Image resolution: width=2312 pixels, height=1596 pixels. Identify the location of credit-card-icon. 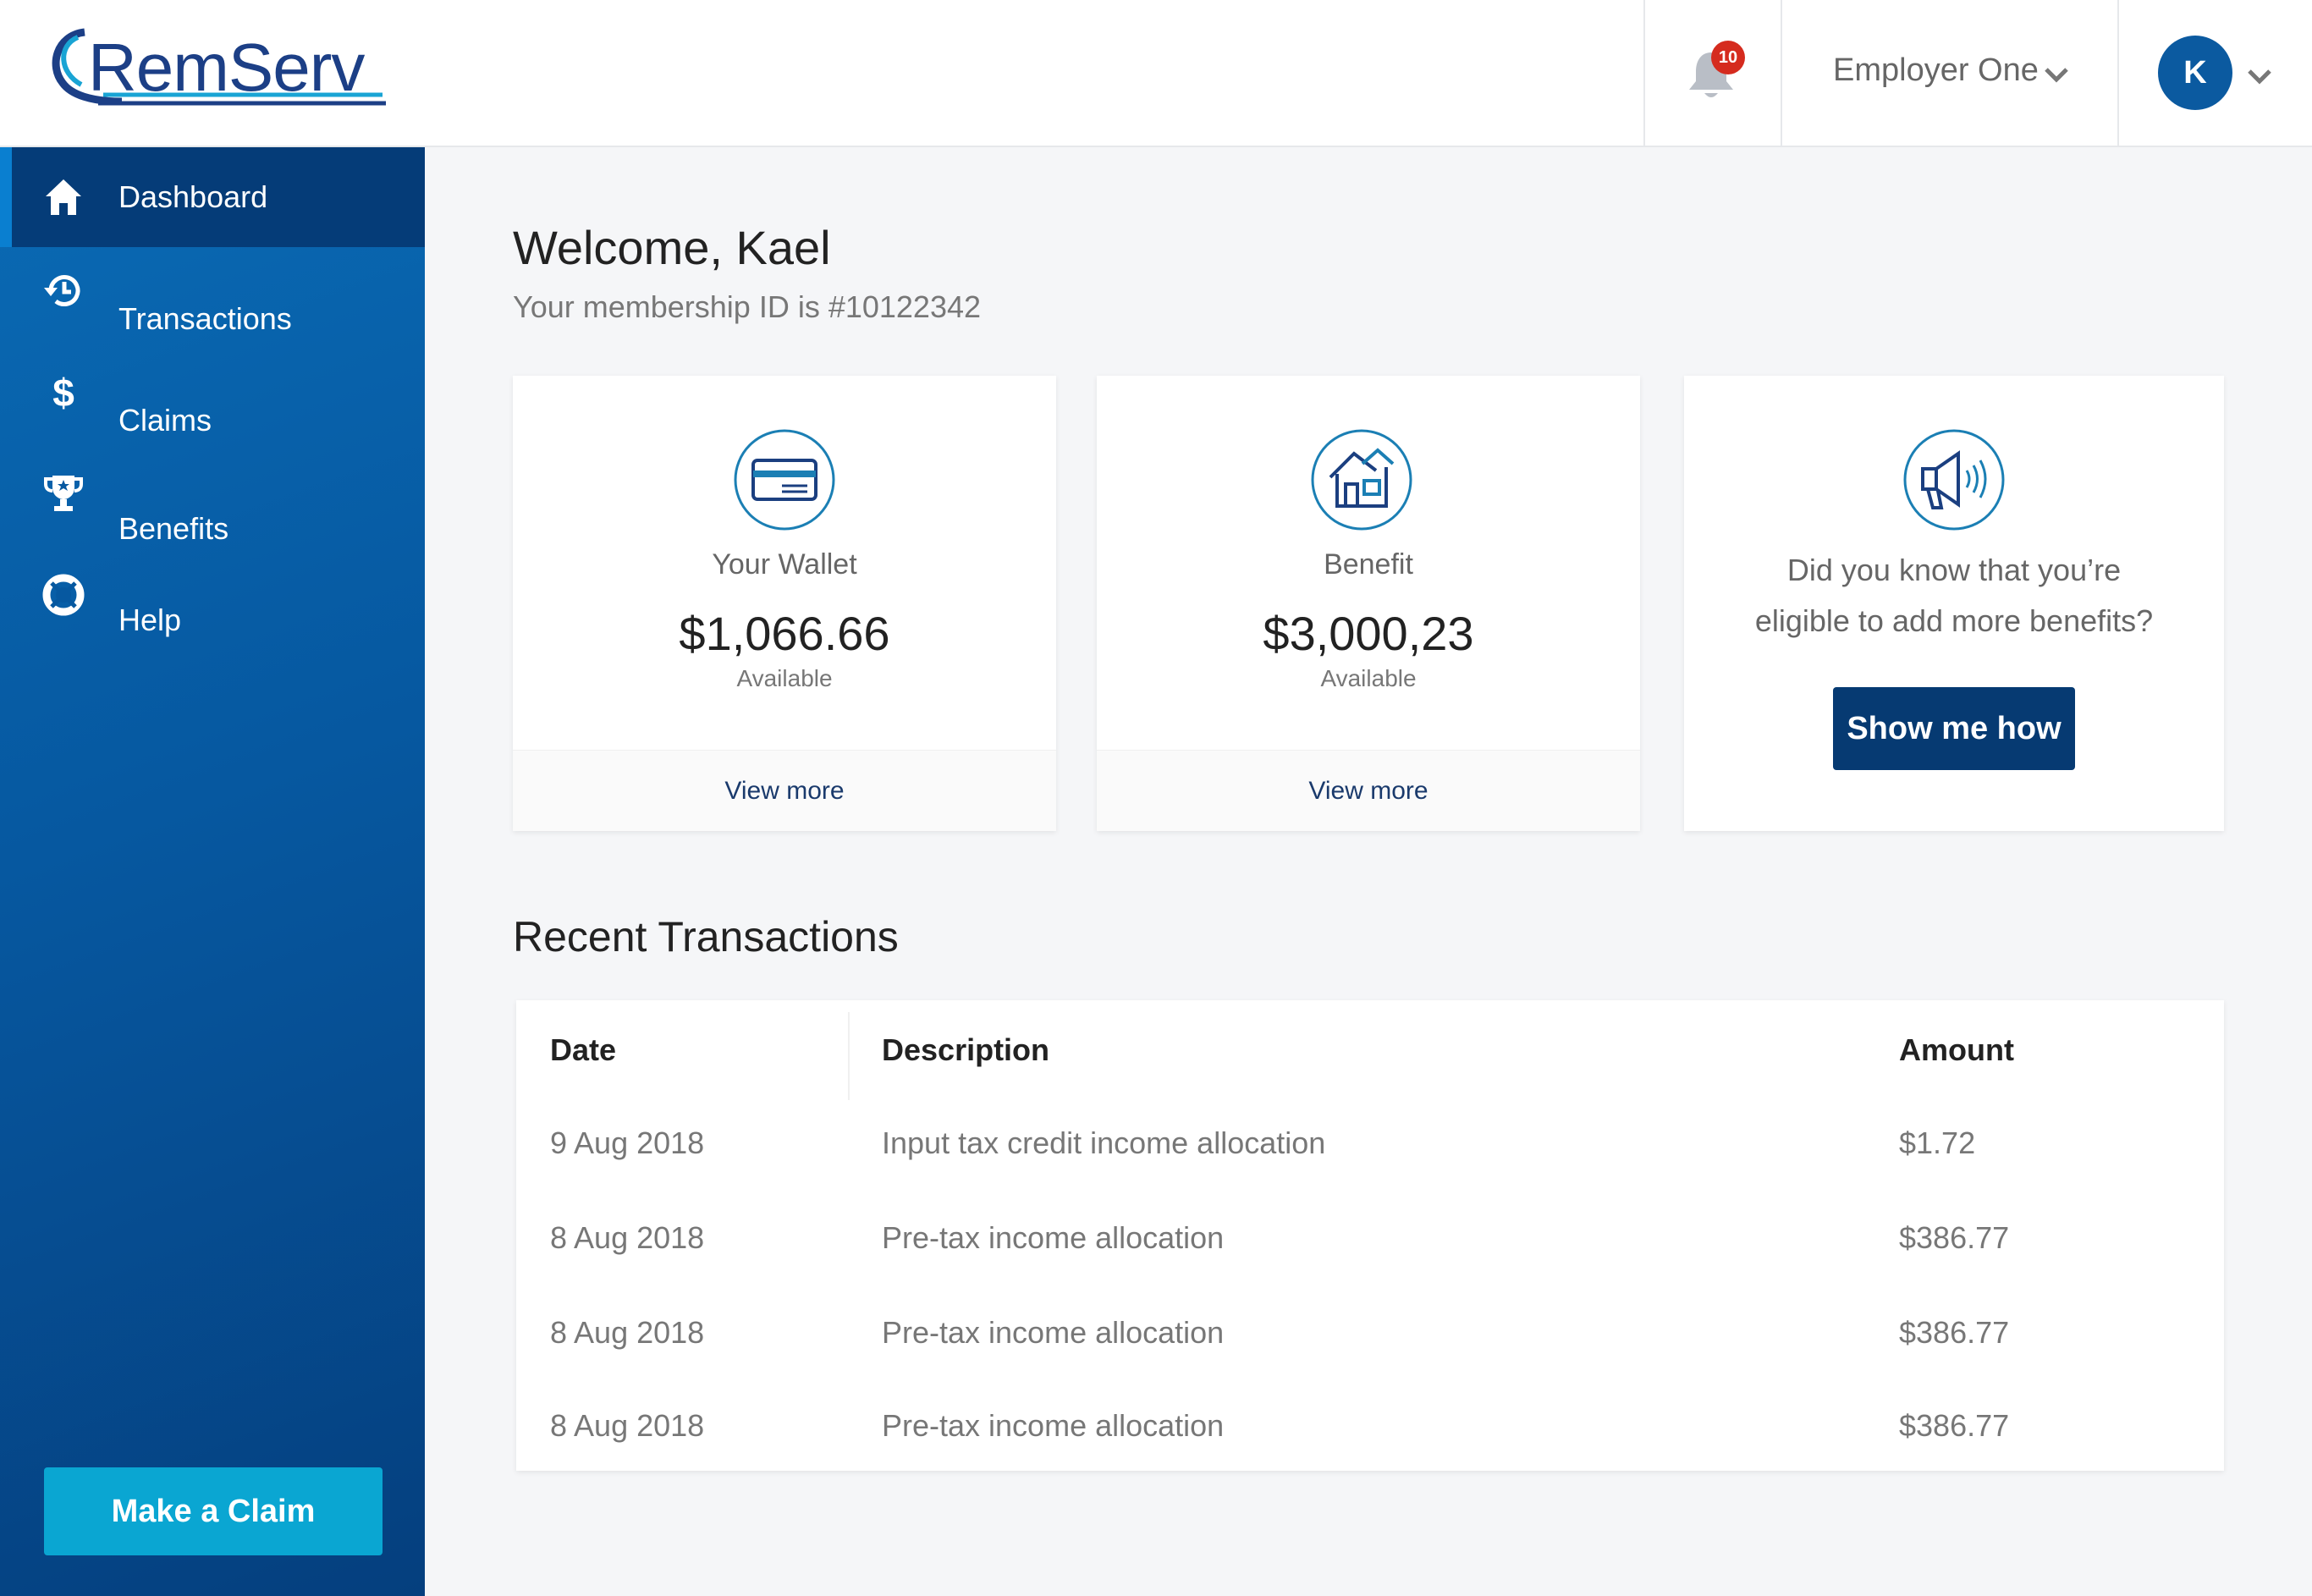
(784, 480).